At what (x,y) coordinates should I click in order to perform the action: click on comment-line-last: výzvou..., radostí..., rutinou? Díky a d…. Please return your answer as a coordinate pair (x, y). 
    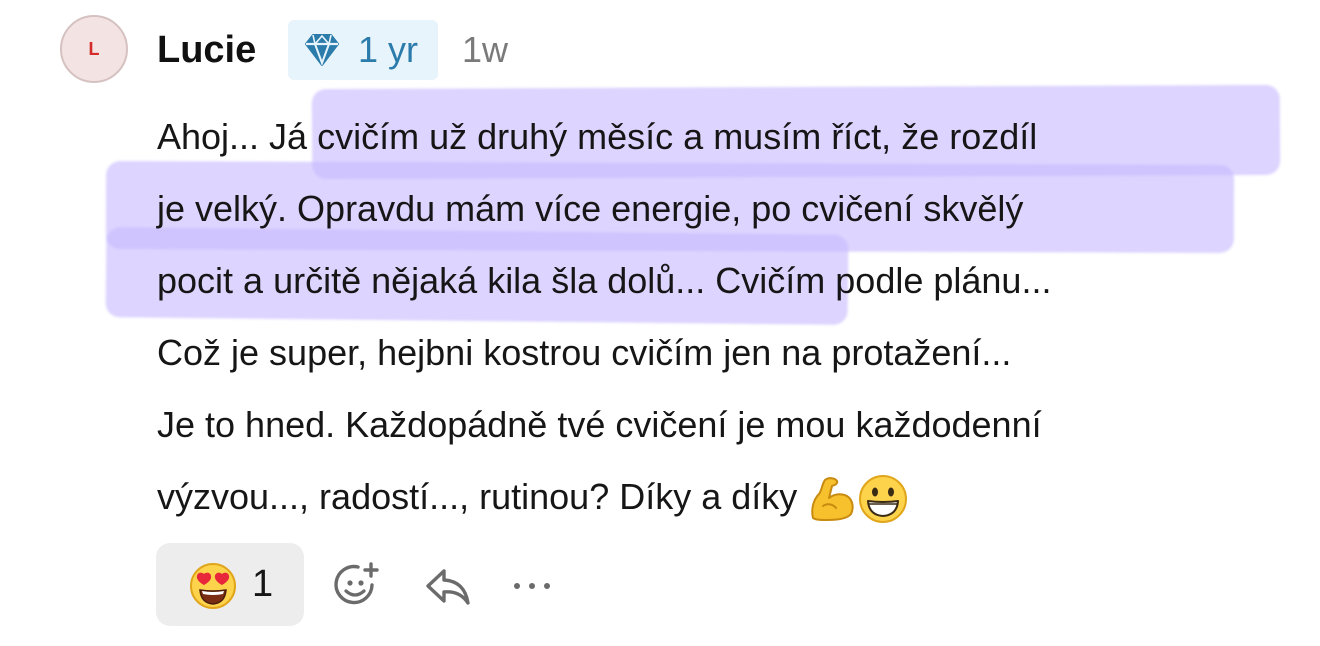
    Looking at the image, I should click on (727, 497).